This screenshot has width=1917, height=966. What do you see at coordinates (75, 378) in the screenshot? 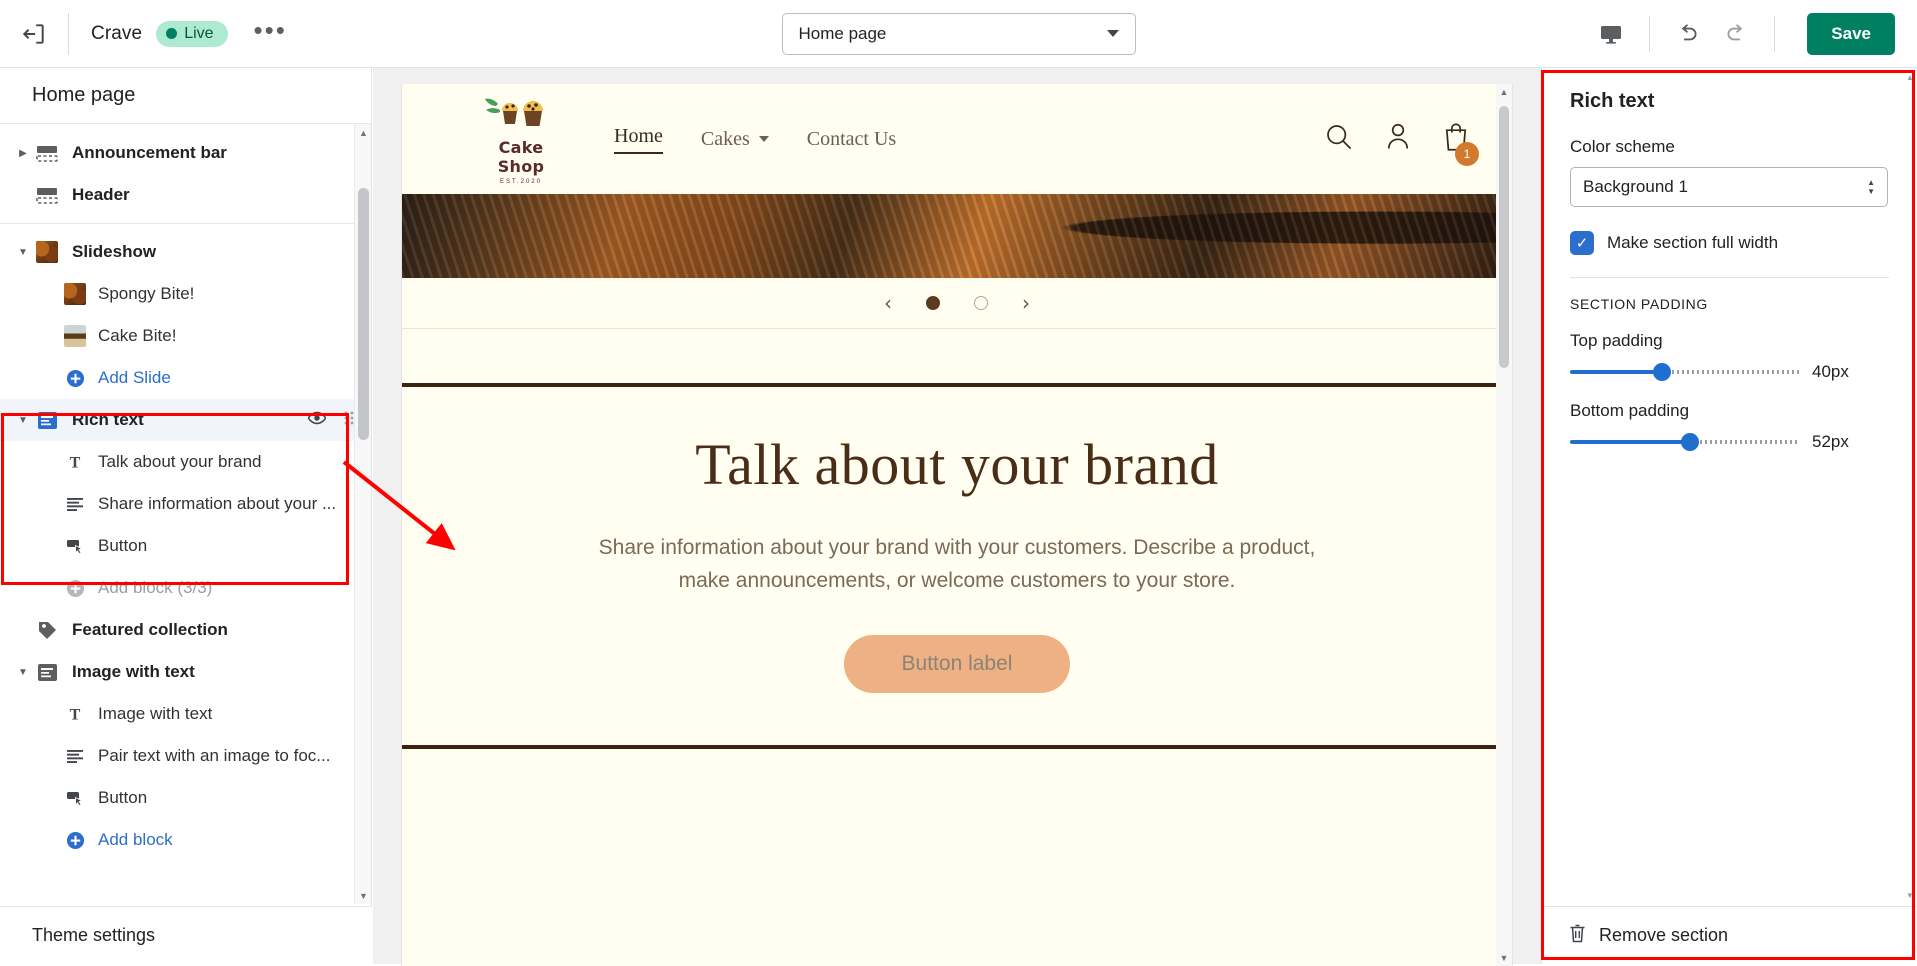
I see `plus-circle-icon` at bounding box center [75, 378].